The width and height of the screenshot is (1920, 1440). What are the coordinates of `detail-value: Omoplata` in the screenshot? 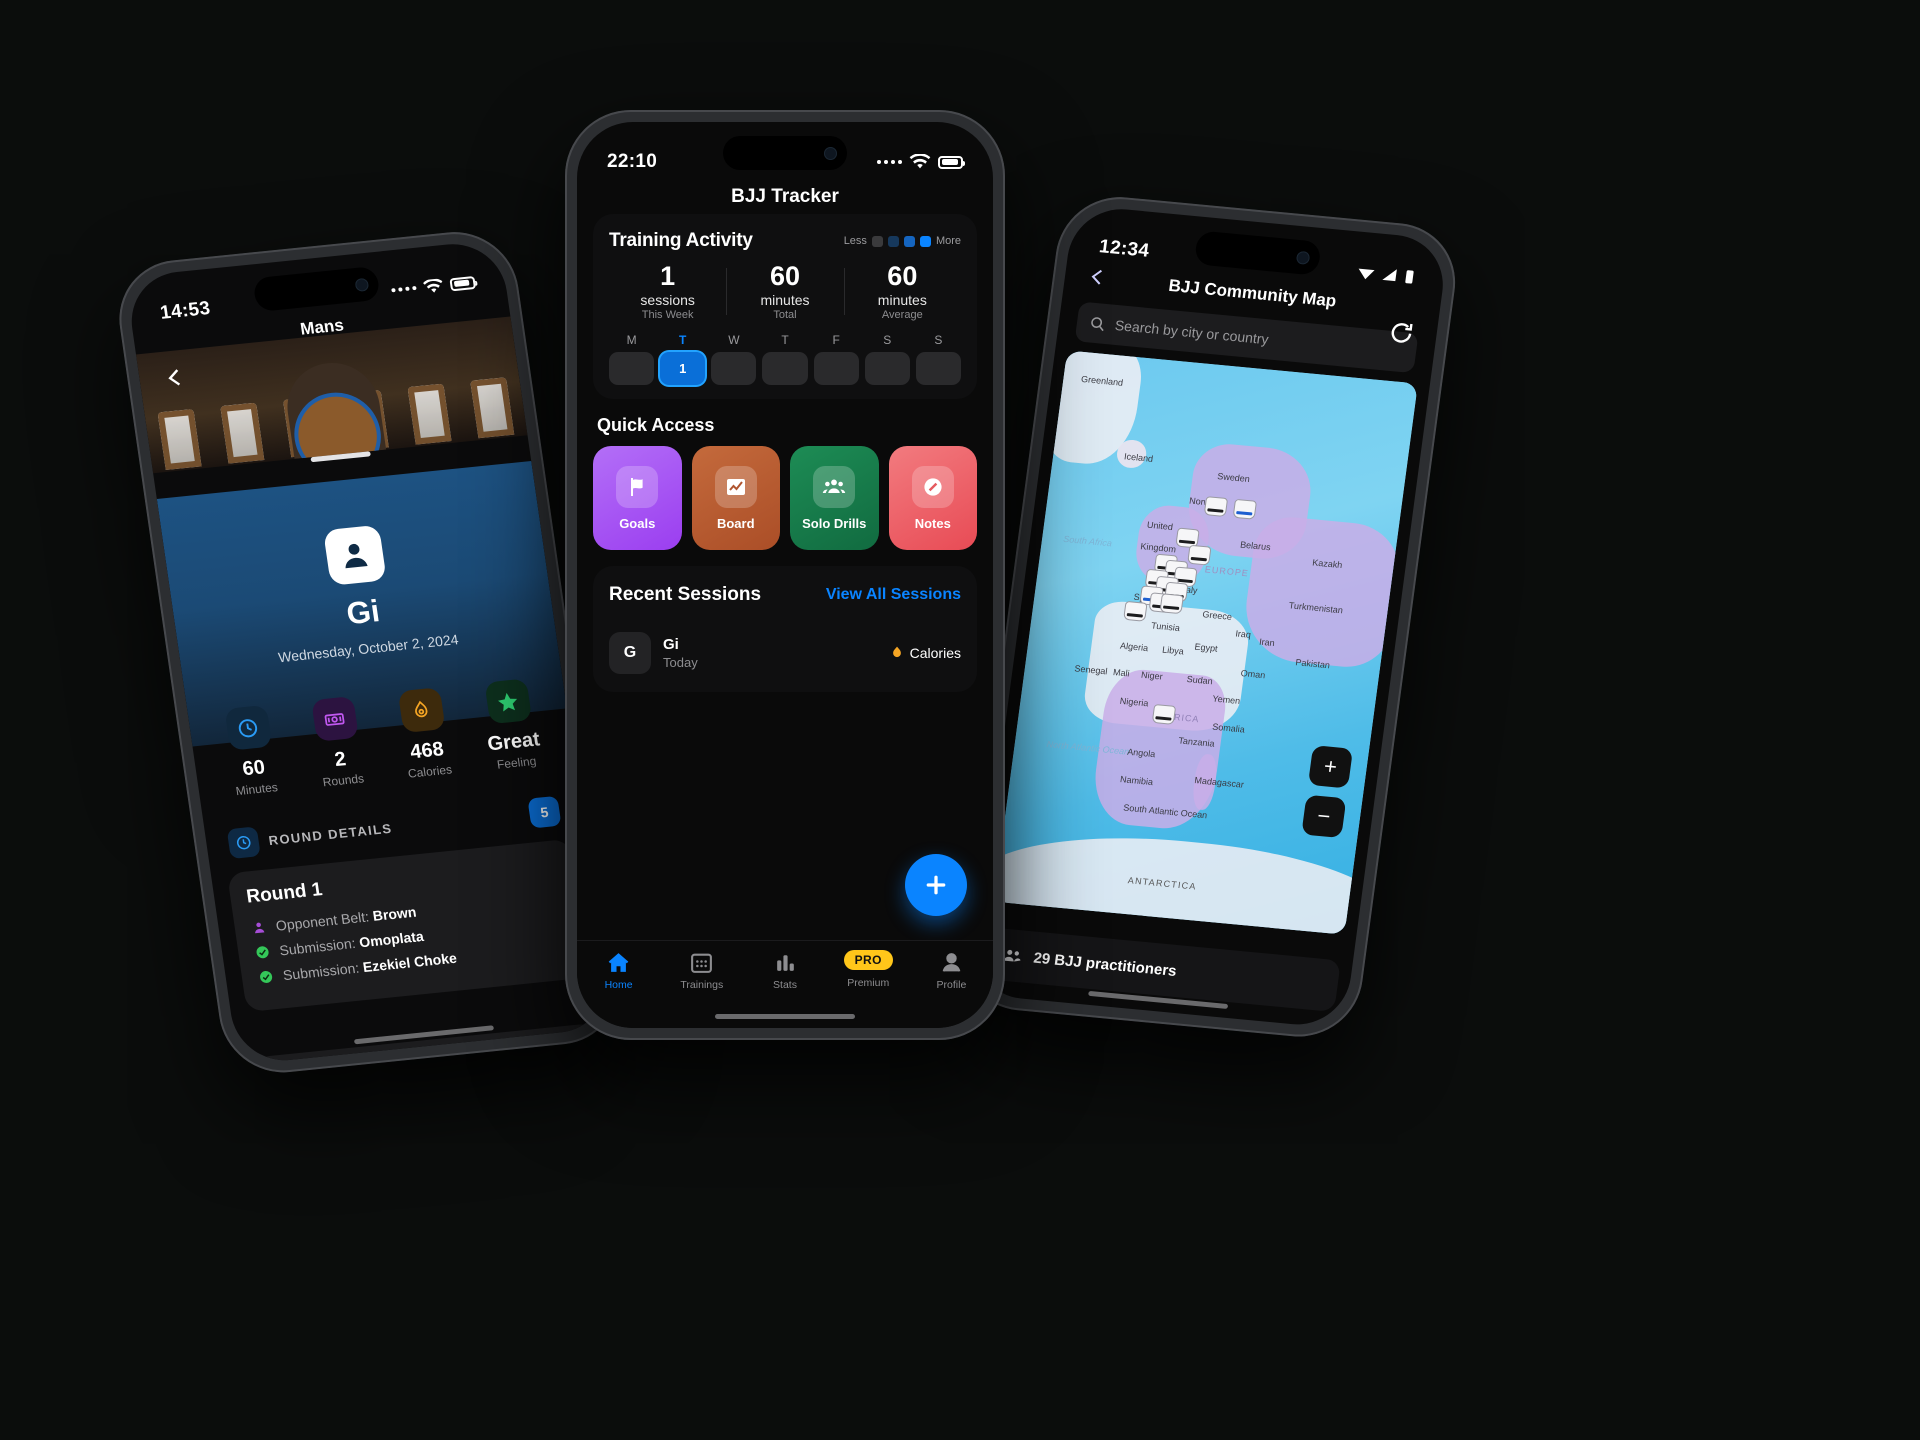 It's located at (391, 939).